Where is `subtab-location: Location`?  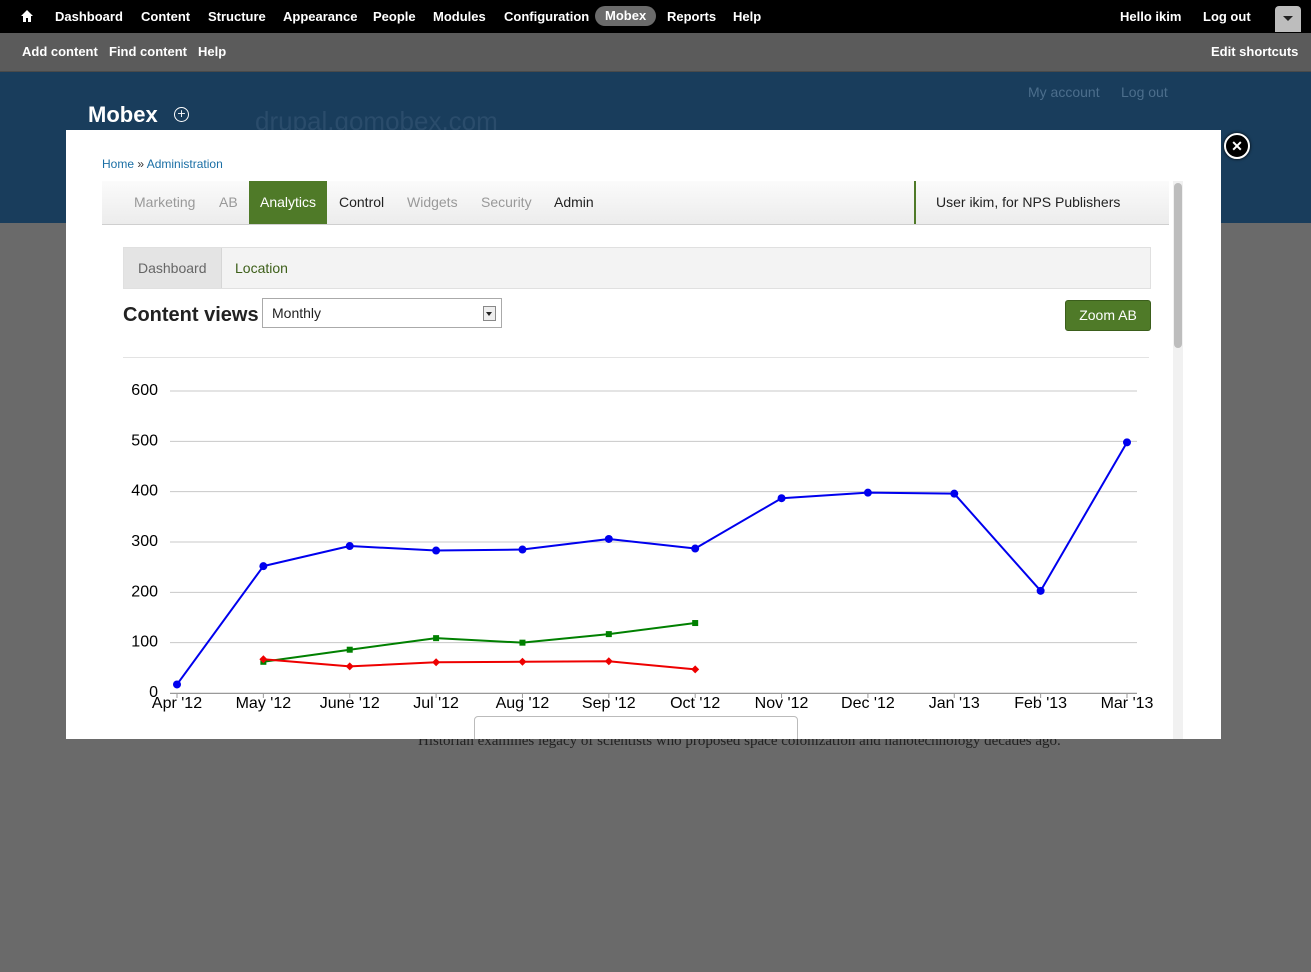
subtab-location: Location is located at coordinates (261, 268).